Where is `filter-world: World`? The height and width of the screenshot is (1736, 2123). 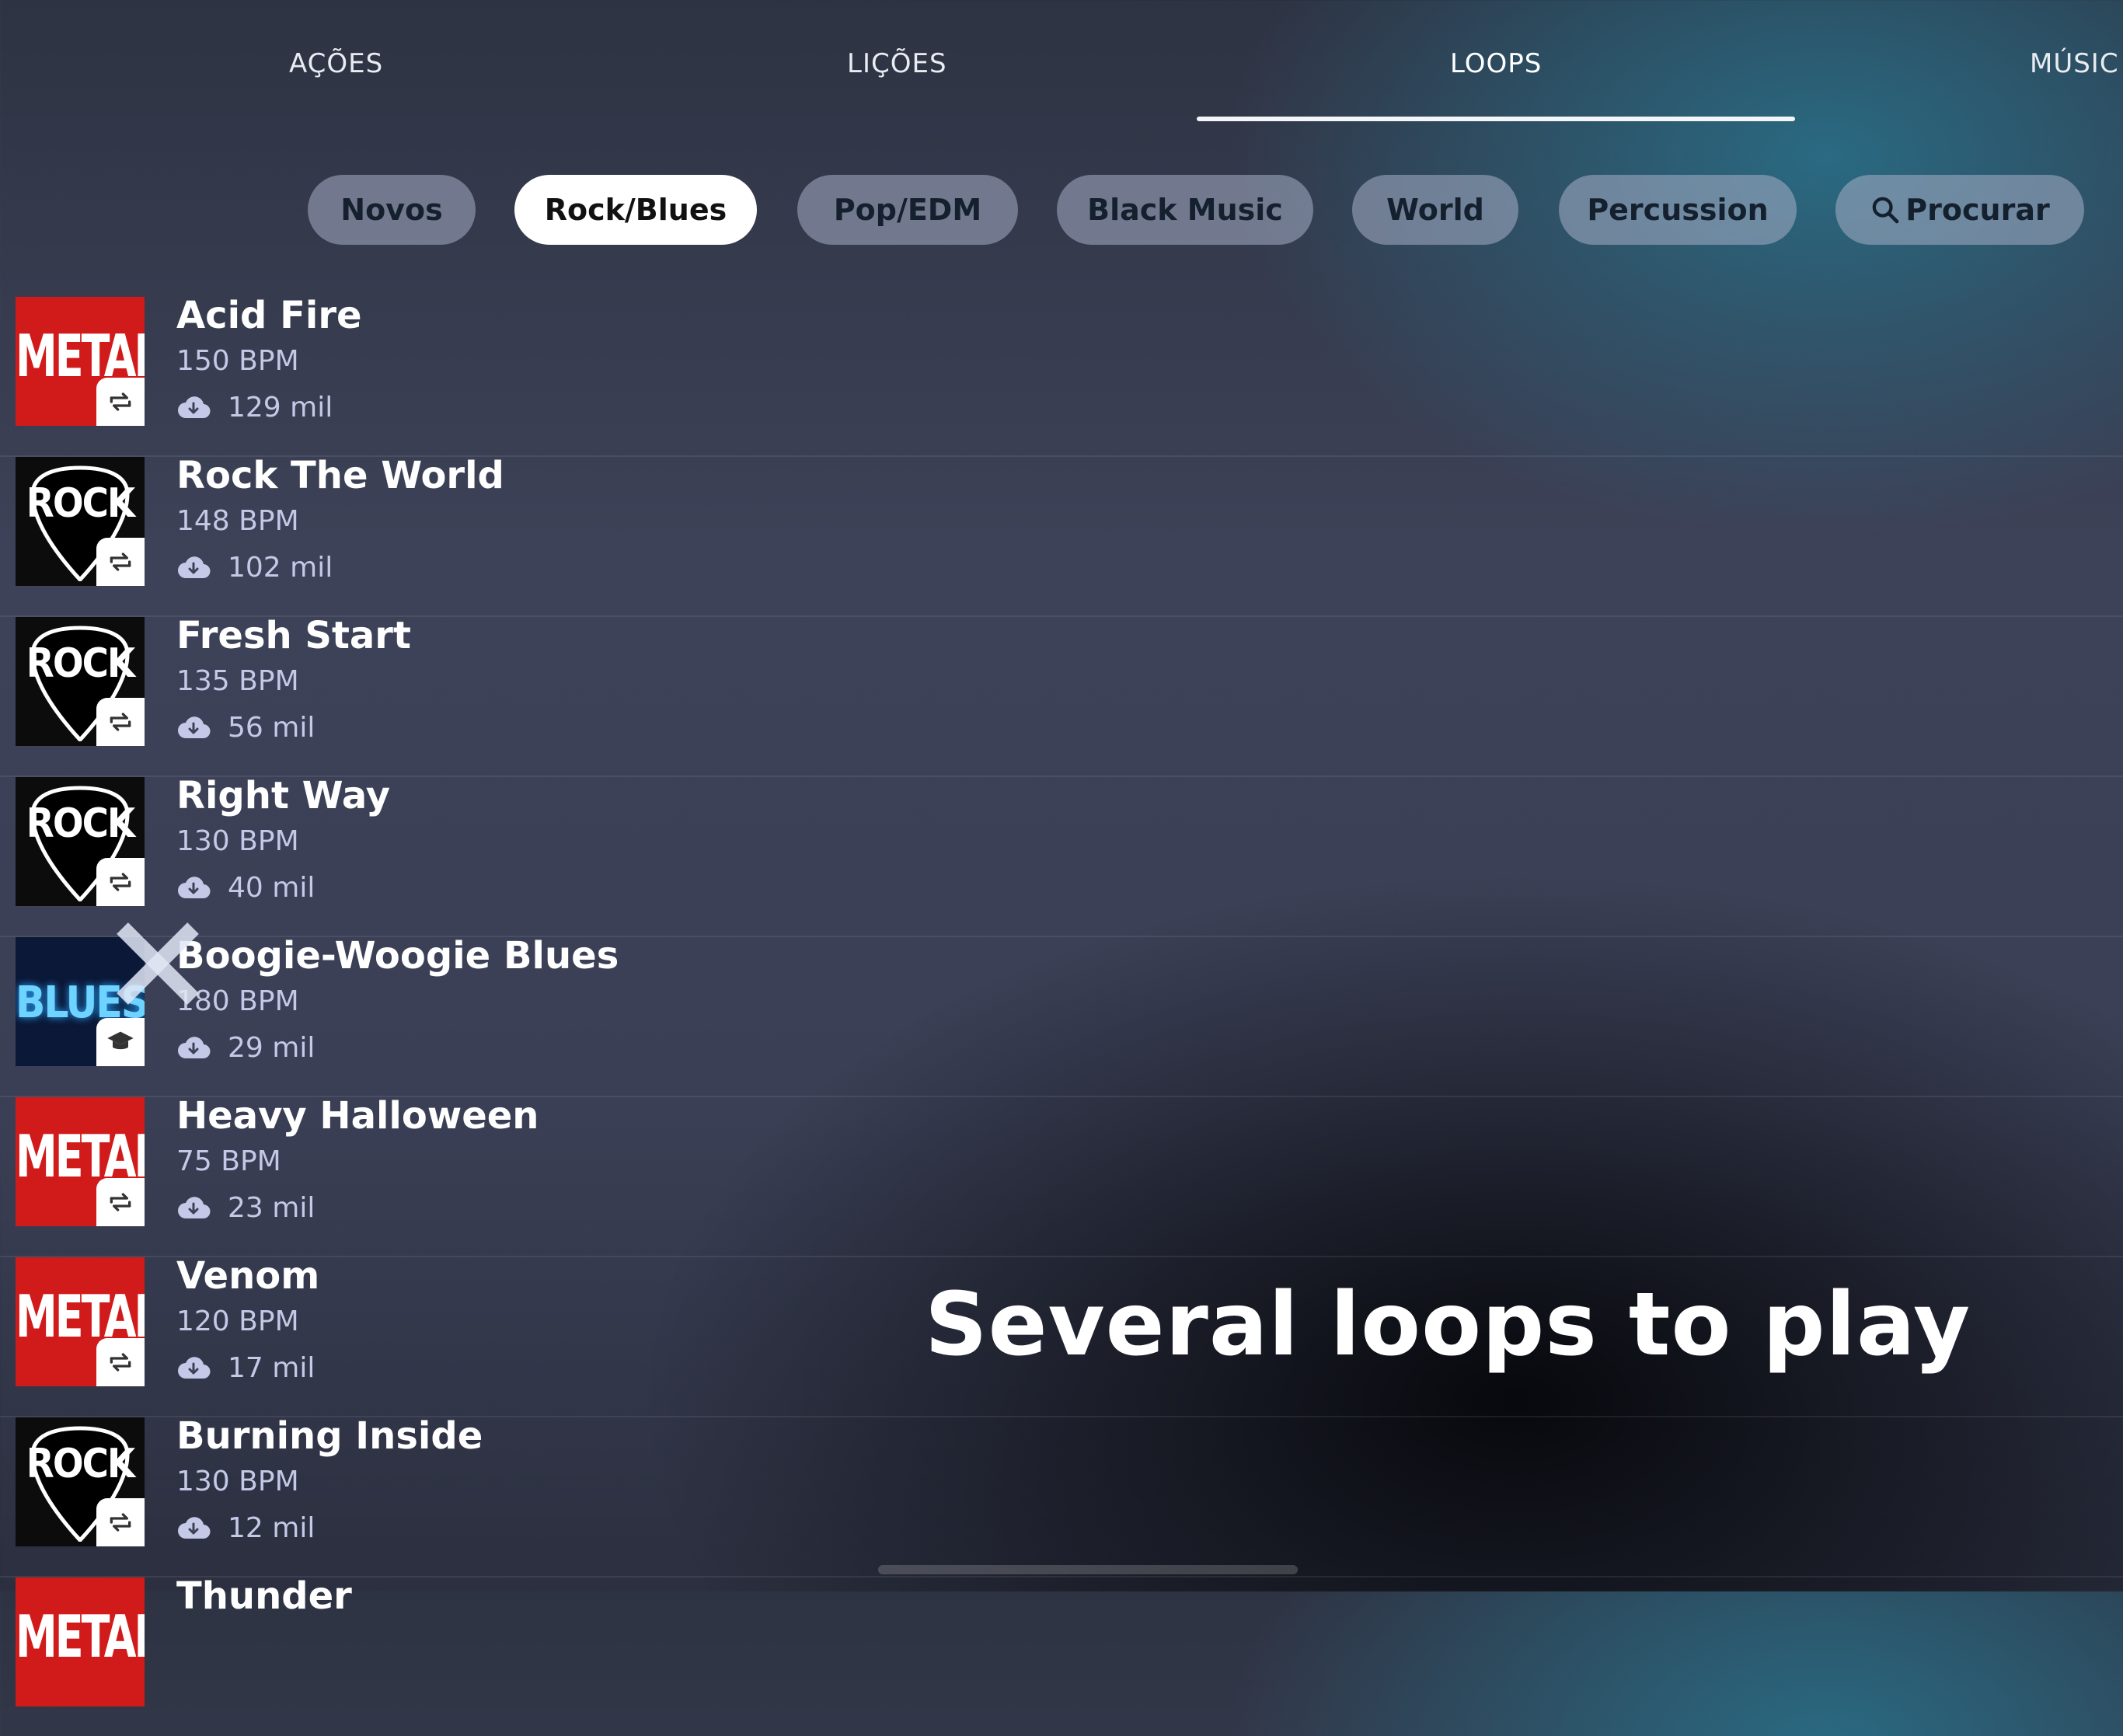
filter-world: World is located at coordinates (1435, 210).